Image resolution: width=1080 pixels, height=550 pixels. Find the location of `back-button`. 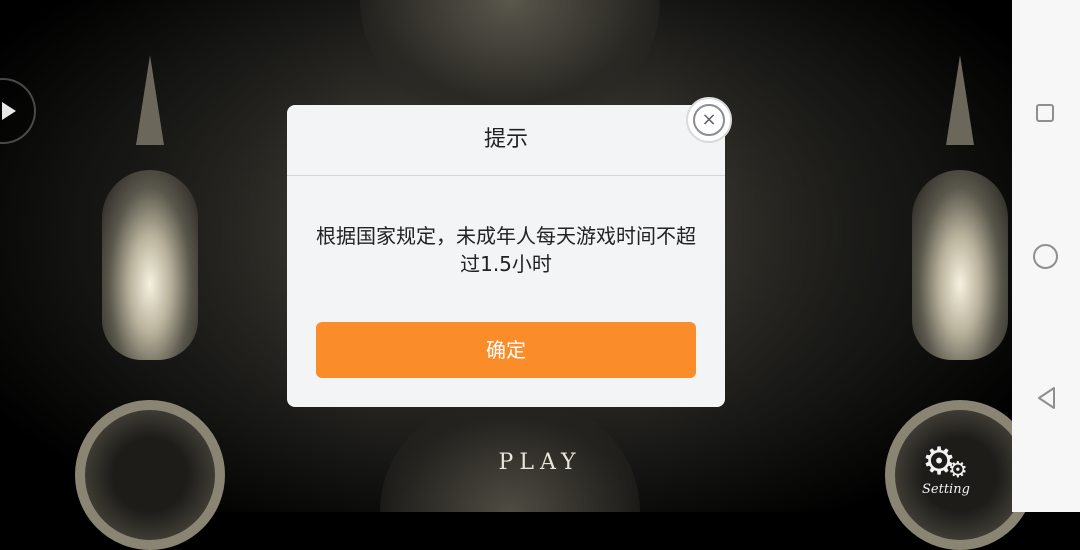

back-button is located at coordinates (1047, 398).